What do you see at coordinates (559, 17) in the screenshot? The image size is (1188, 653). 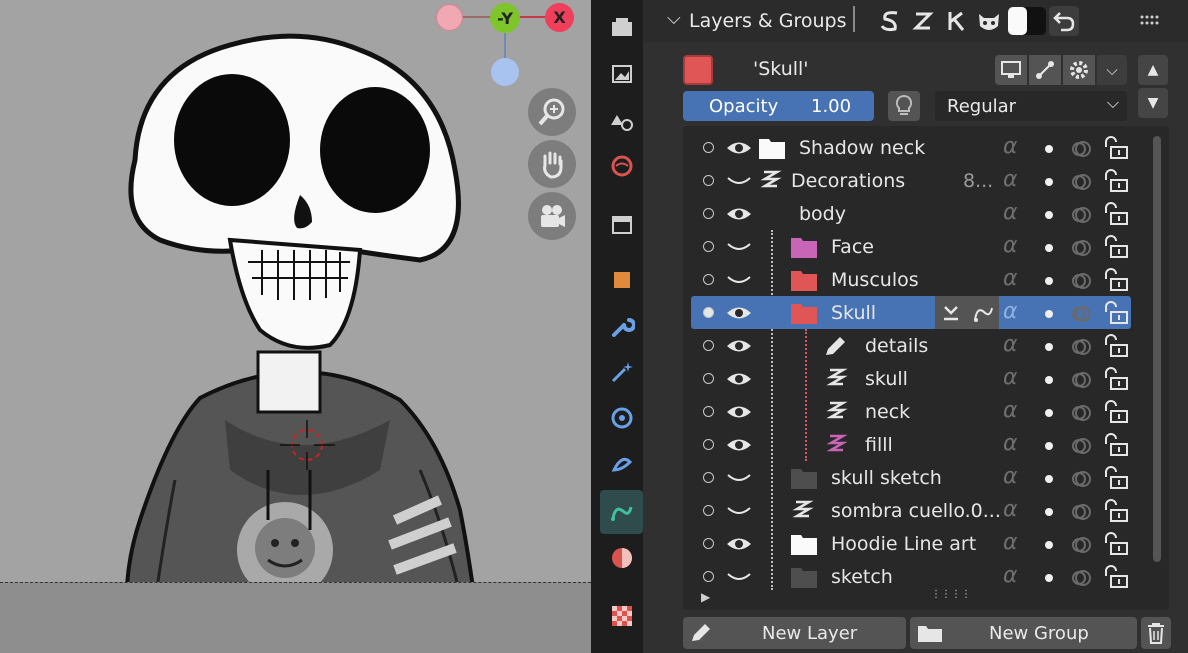 I see `x-axis-handle: X` at bounding box center [559, 17].